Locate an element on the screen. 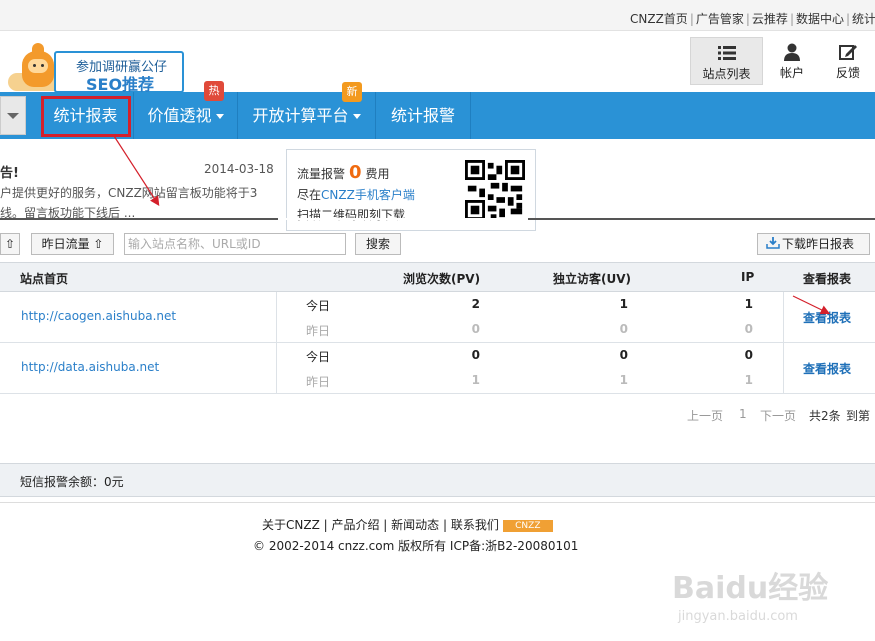 The width and height of the screenshot is (875, 641). link-cloud-recommend: 云推荐 is located at coordinates (770, 19).